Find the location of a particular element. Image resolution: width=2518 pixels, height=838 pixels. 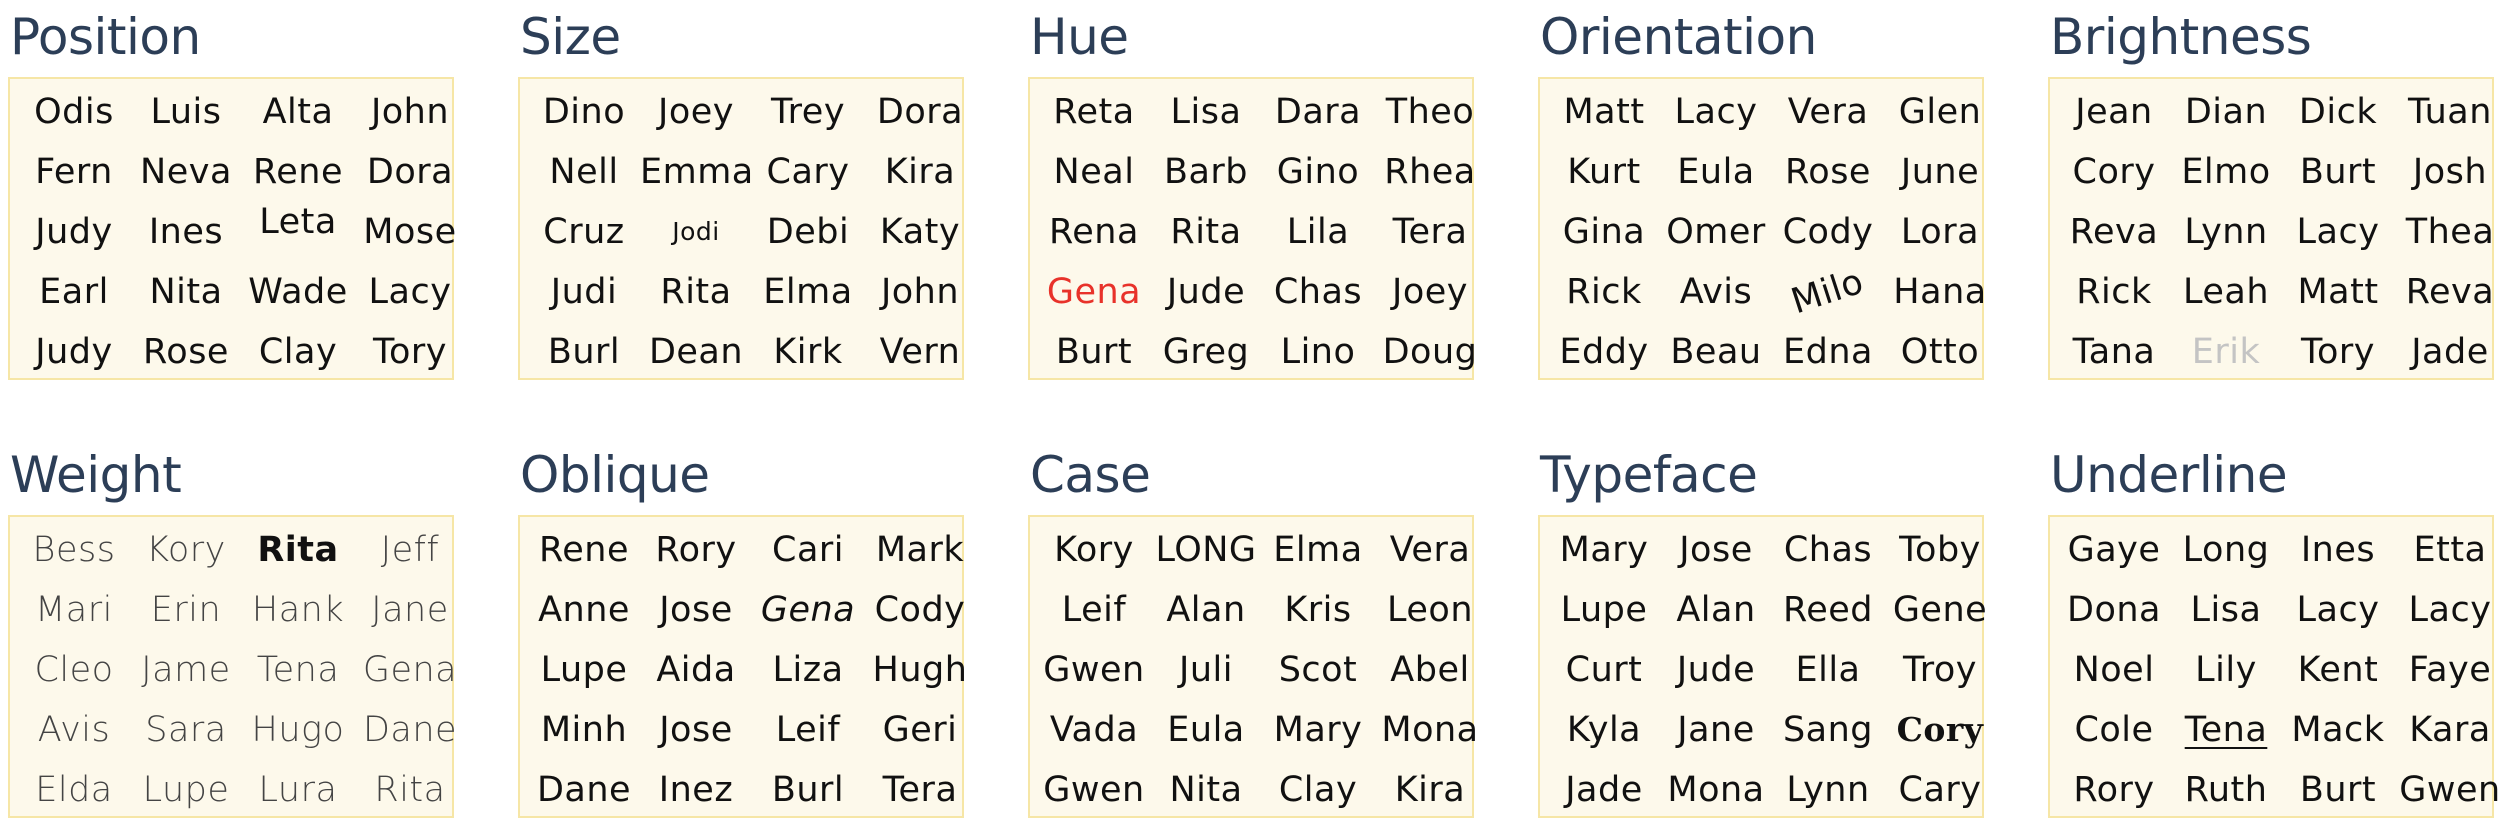

name-cell: Leon is located at coordinates (1430, 610).